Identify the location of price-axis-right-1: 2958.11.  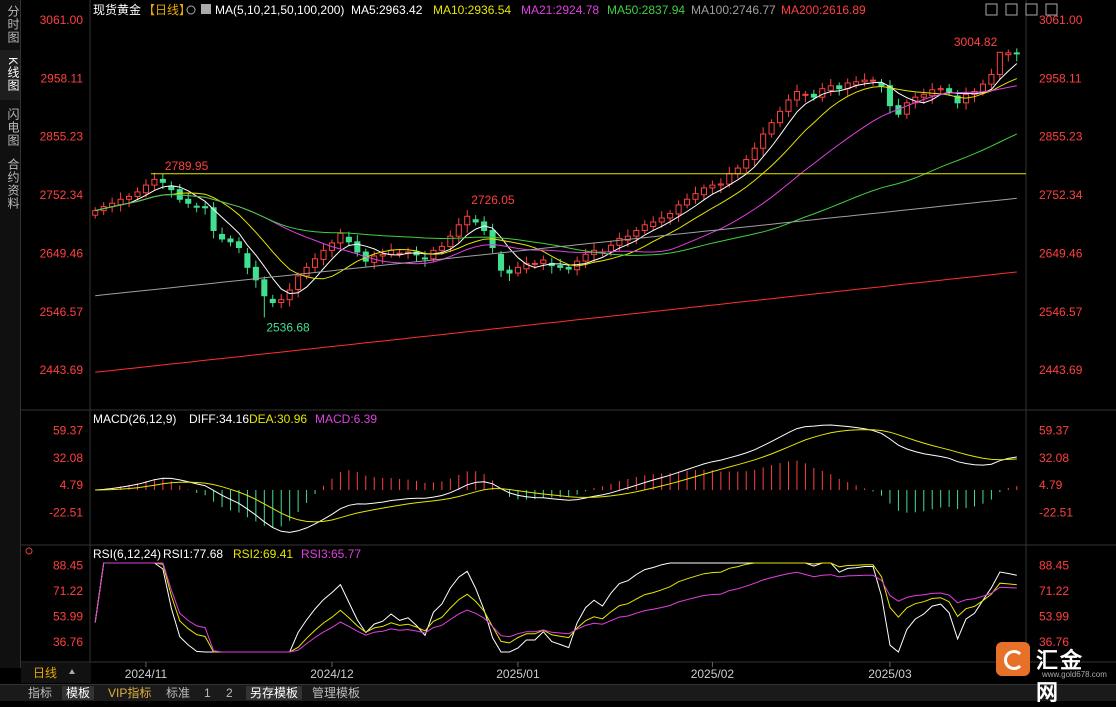
(1060, 78).